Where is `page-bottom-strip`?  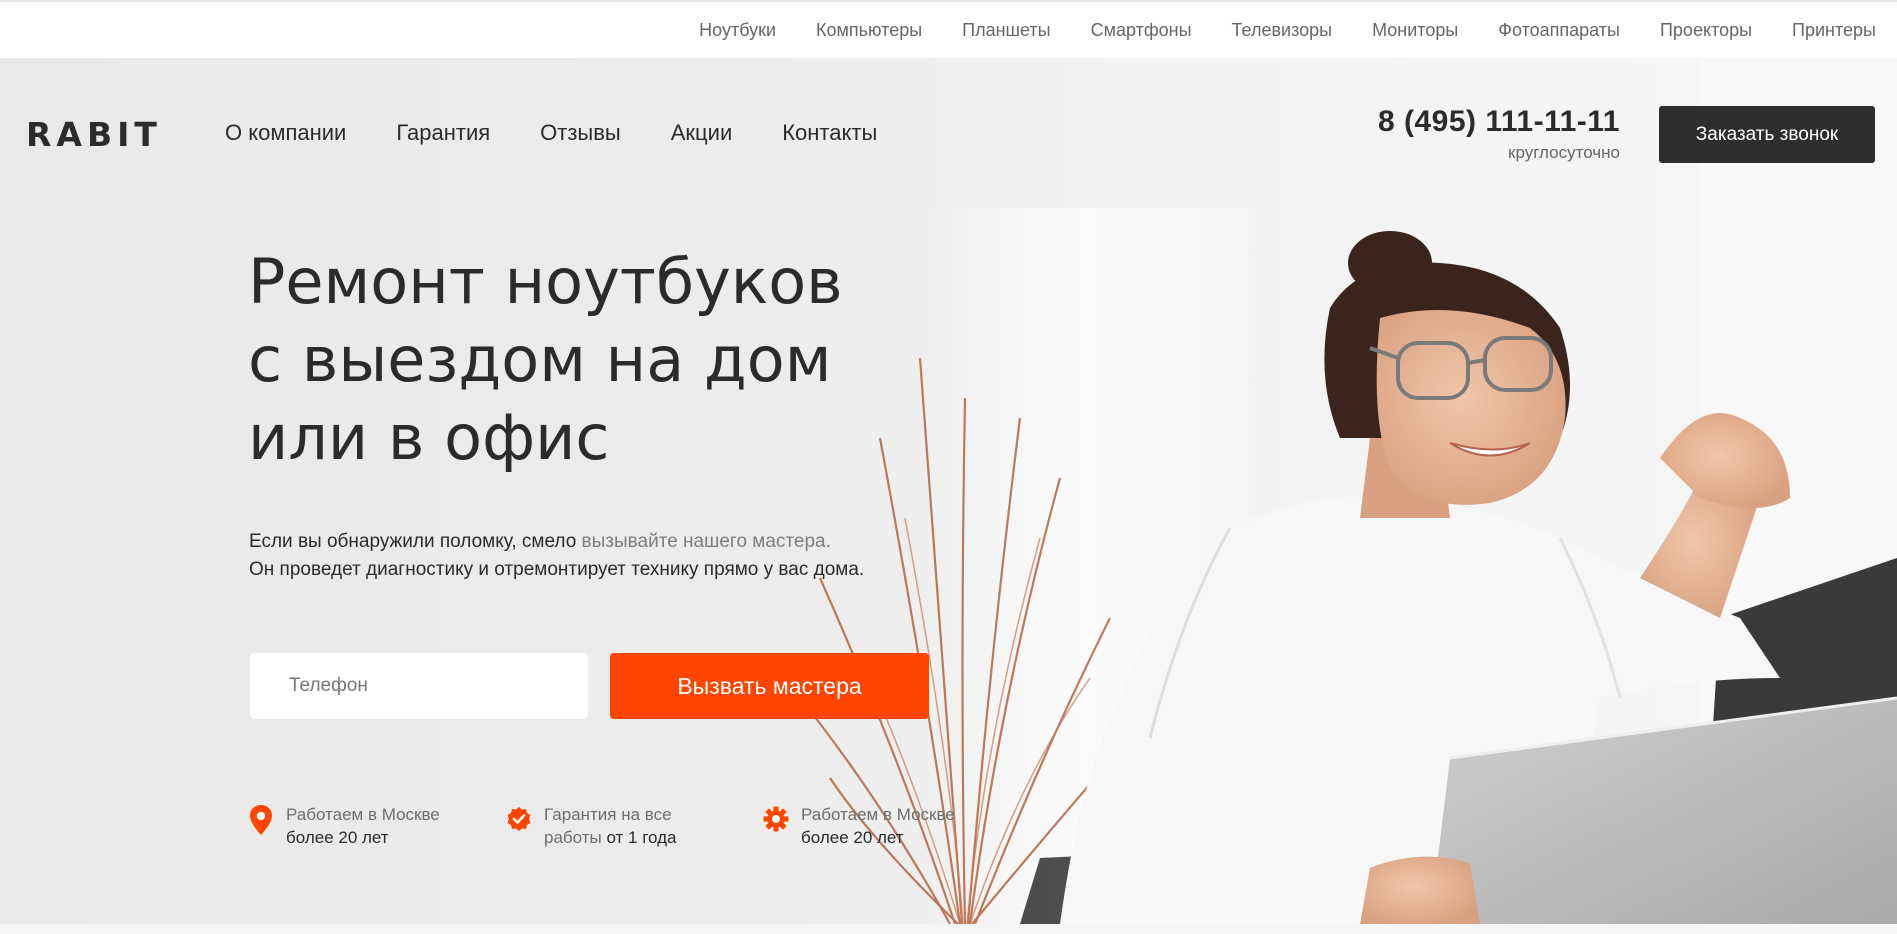 page-bottom-strip is located at coordinates (948, 929).